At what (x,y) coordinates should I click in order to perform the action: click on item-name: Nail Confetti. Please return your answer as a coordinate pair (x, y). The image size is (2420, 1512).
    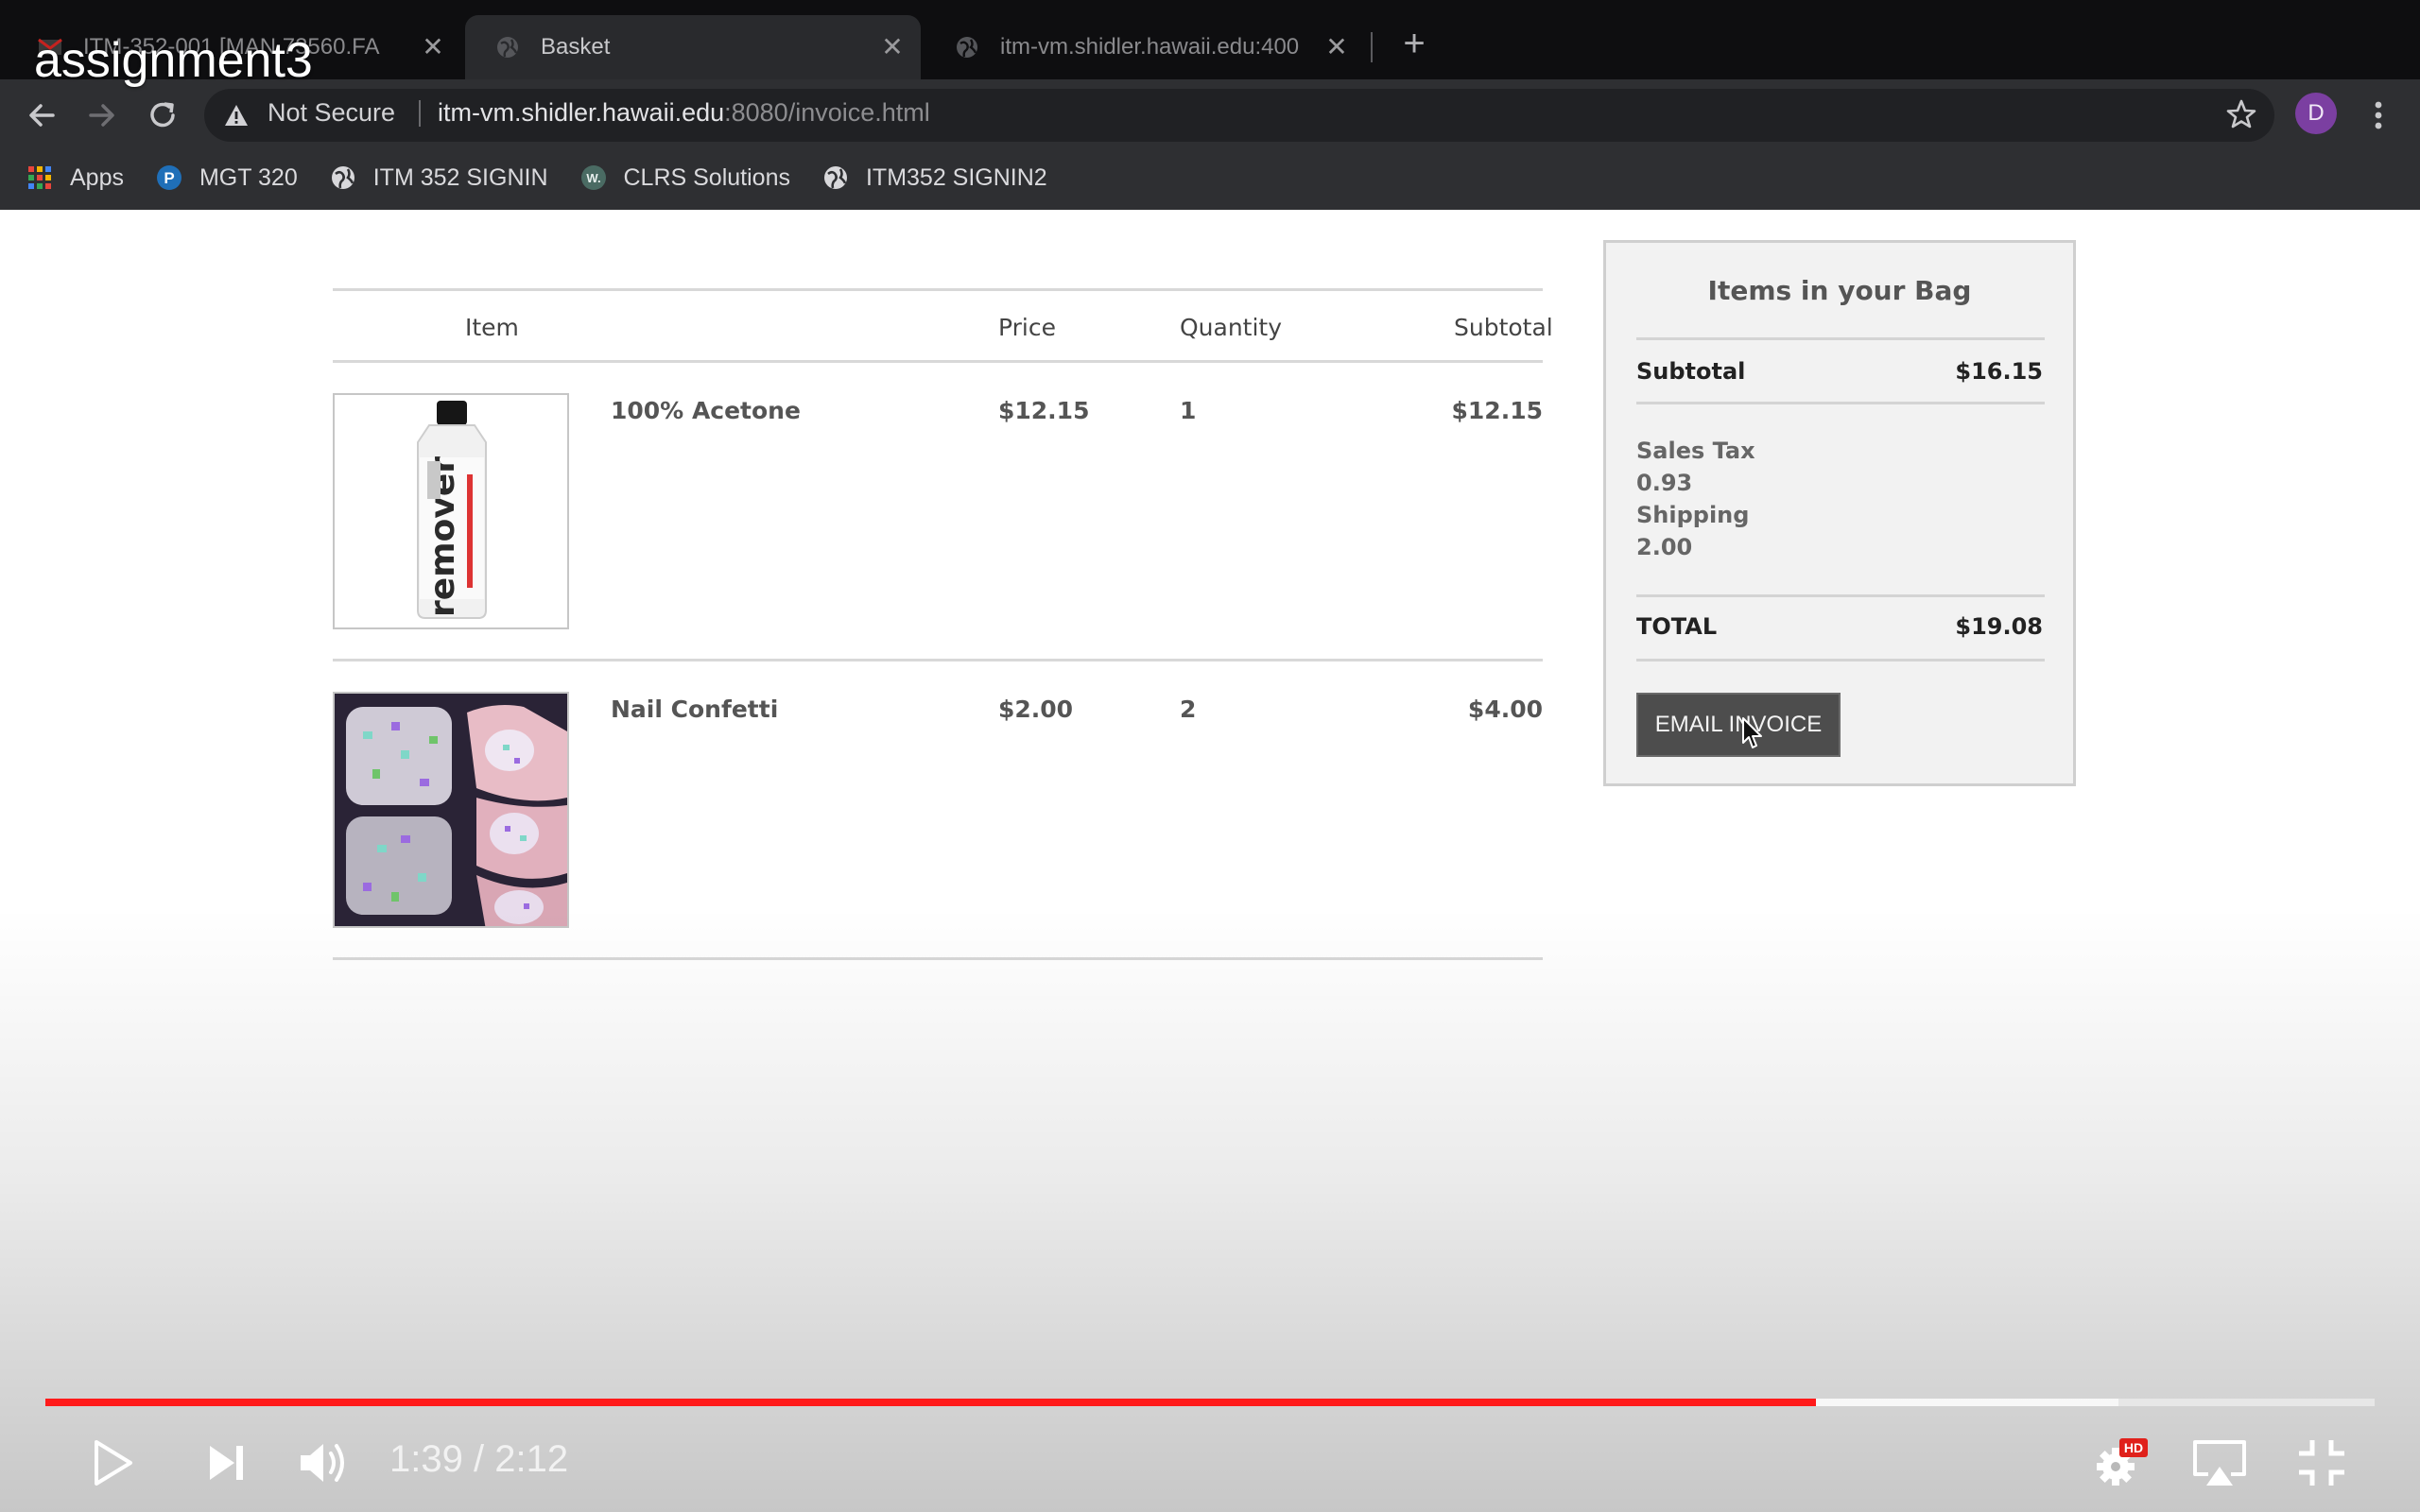
    Looking at the image, I should click on (695, 709).